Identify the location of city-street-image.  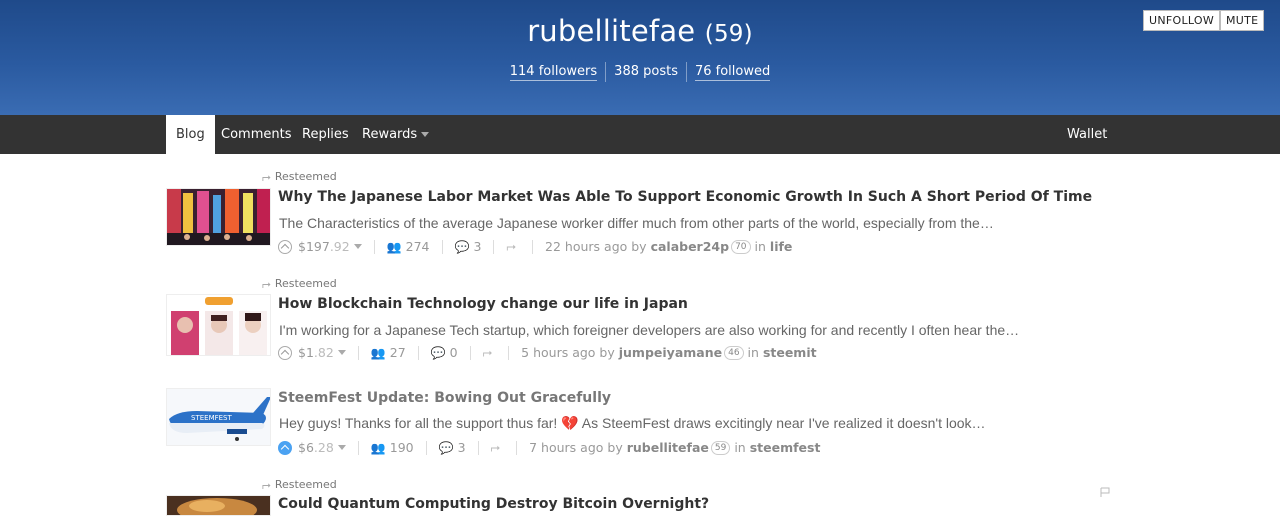
(218, 217).